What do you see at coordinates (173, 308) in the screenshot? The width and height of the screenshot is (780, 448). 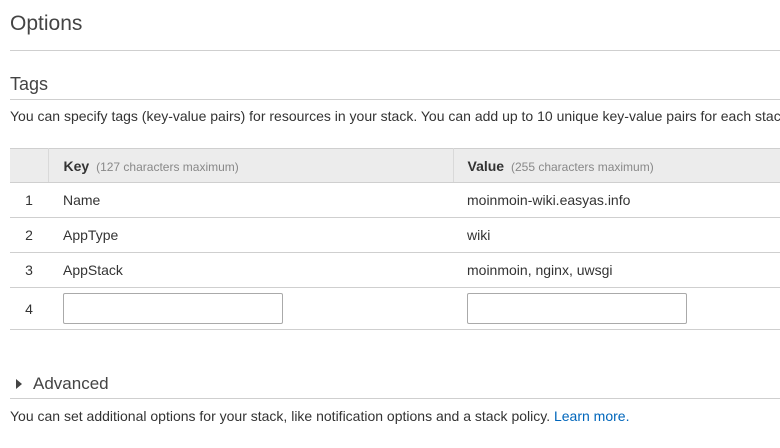 I see `tag-key-input` at bounding box center [173, 308].